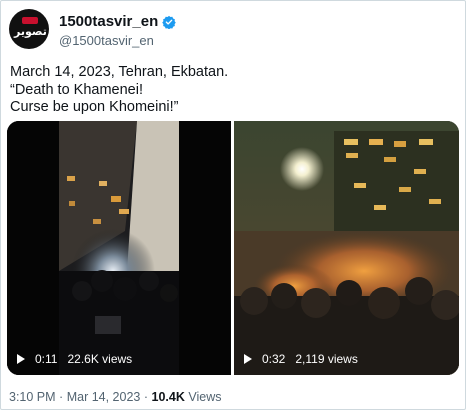 This screenshot has width=466, height=410. I want to click on avatar: تصویر, so click(29, 29).